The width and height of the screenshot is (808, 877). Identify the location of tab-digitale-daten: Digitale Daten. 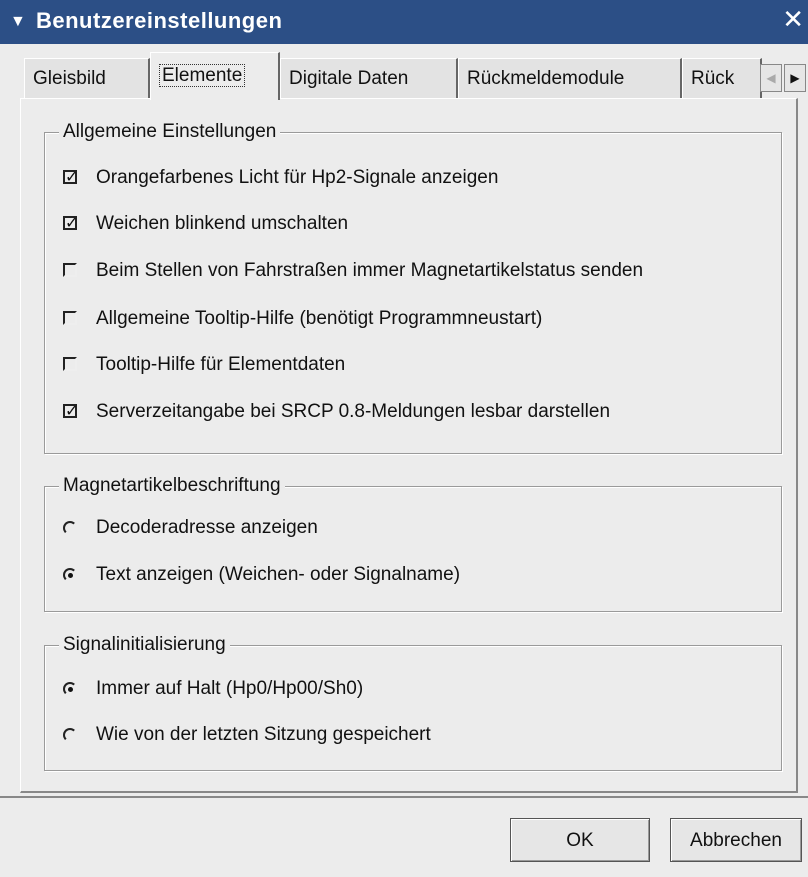
(369, 78).